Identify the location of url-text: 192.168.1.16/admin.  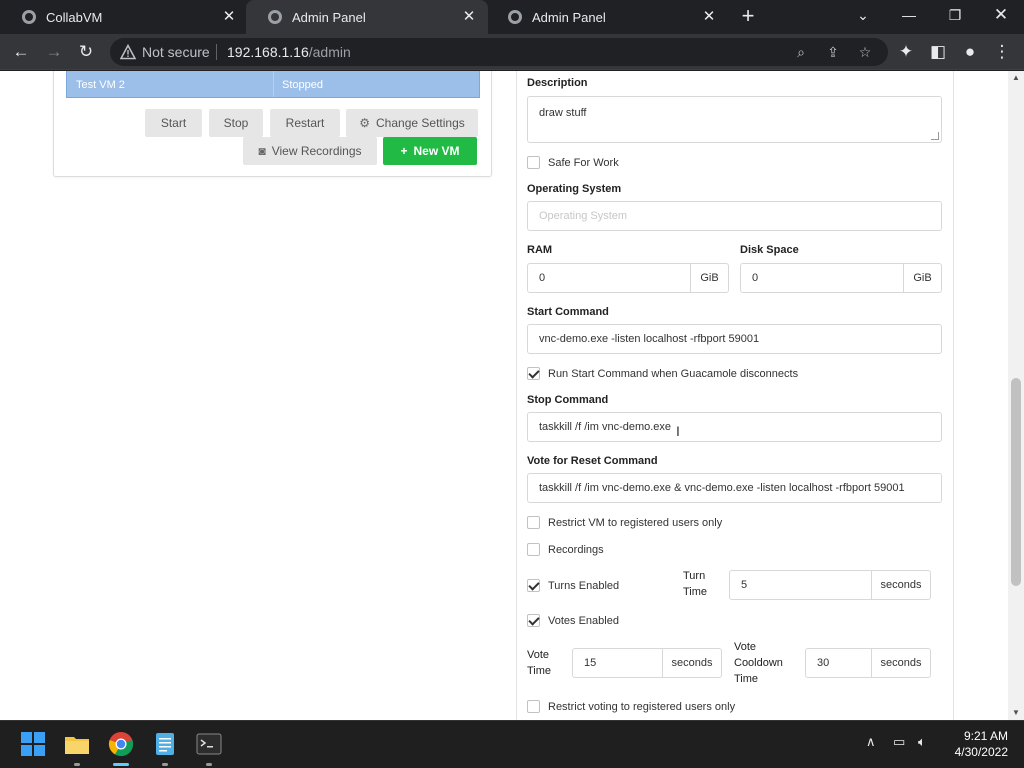
(289, 52).